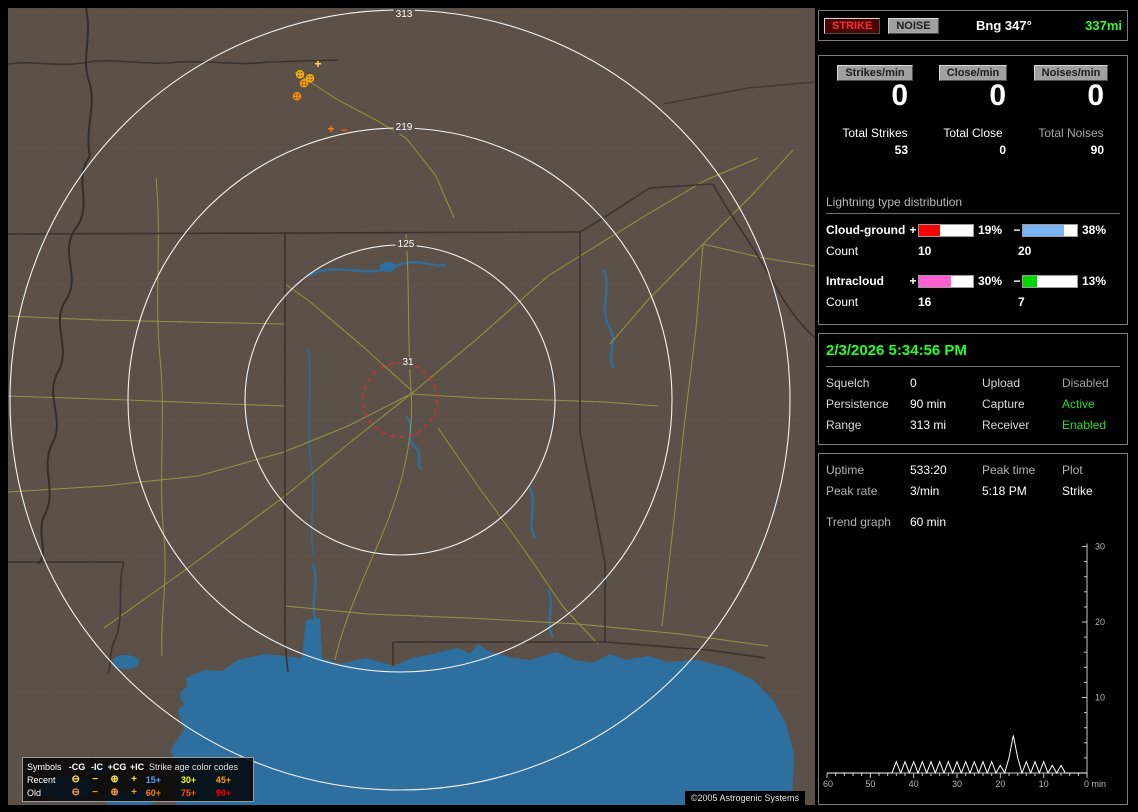 Image resolution: width=1138 pixels, height=812 pixels. What do you see at coordinates (928, 425) in the screenshot?
I see `range-value: 313 mi` at bounding box center [928, 425].